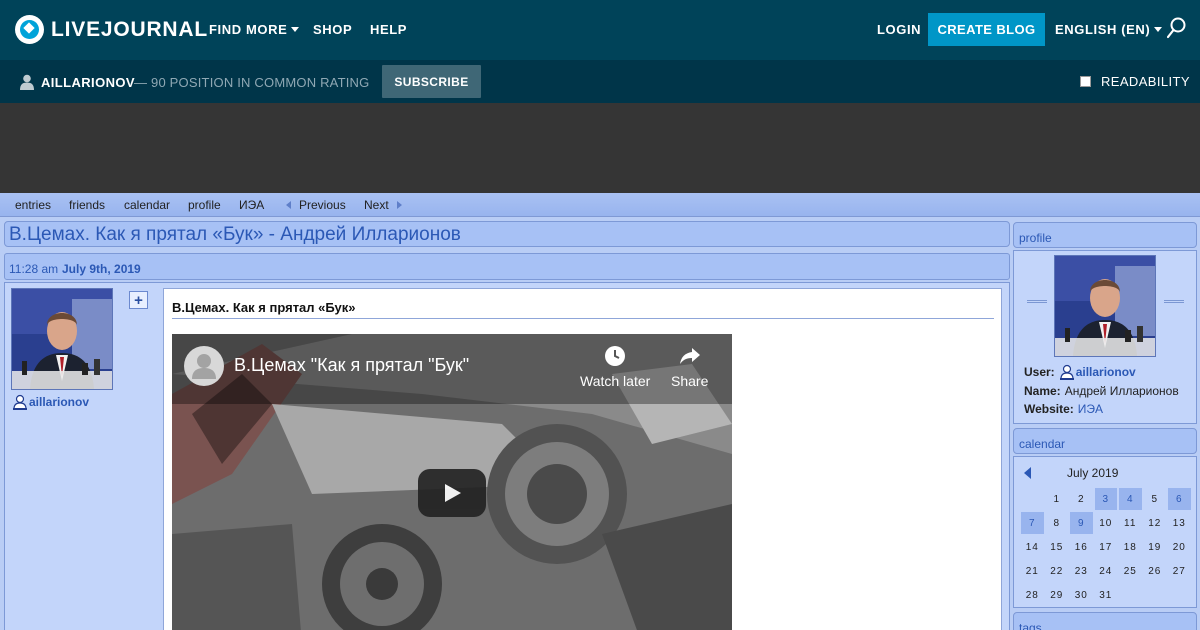 Image resolution: width=1200 pixels, height=630 pixels. Describe the element at coordinates (1027, 473) in the screenshot. I see `calendar-prev-icon` at that location.